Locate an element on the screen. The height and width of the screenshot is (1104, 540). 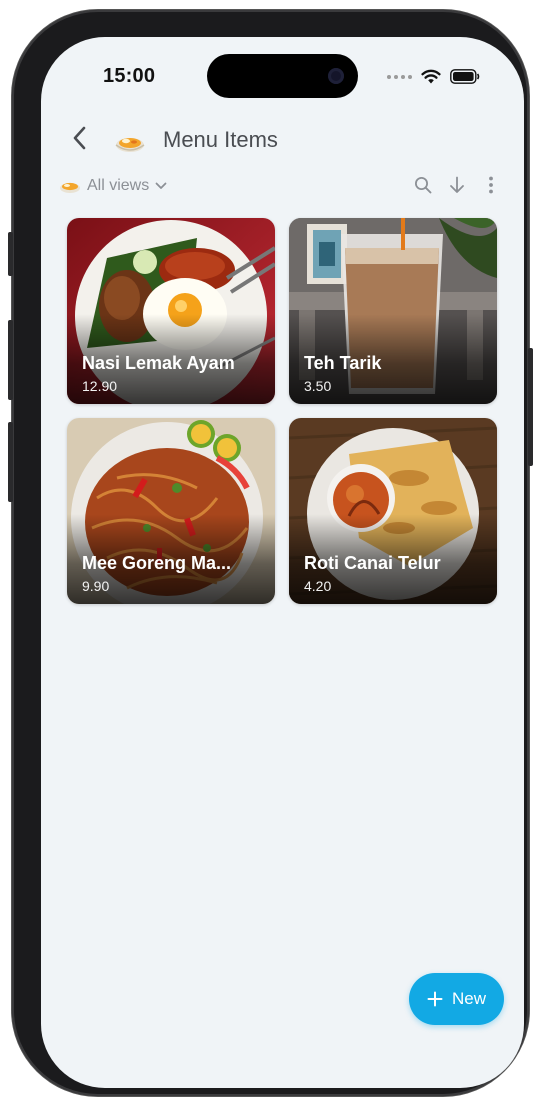
camera-icon is located at coordinates (336, 76).